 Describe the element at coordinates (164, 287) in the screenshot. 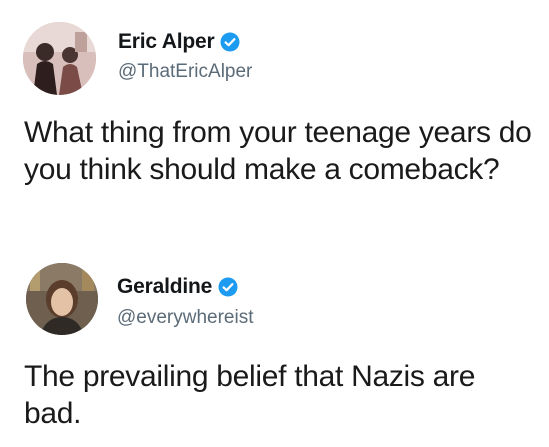

I see `author-name: Geraldine` at that location.